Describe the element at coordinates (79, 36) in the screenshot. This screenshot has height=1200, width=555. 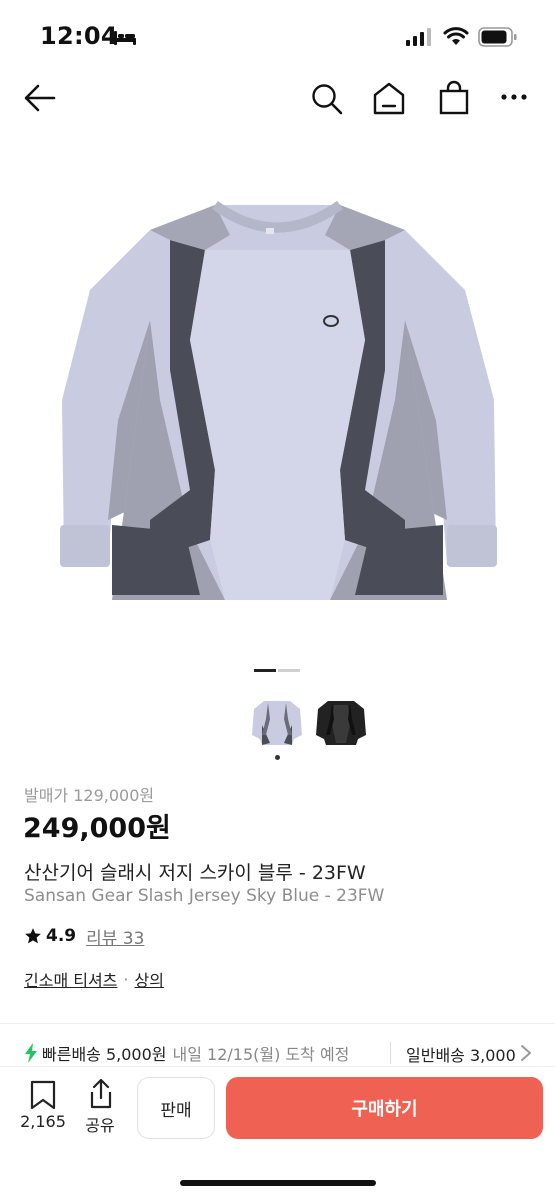
I see `status-time: 12:04` at that location.